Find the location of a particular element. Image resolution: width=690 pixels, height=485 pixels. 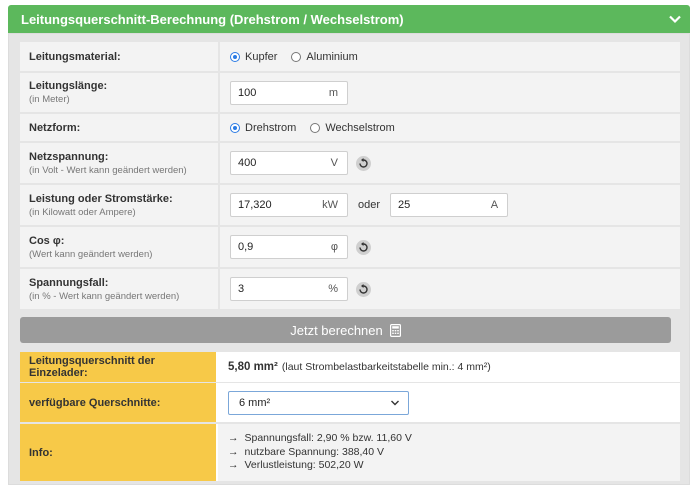

voltage-unit: V is located at coordinates (334, 163).